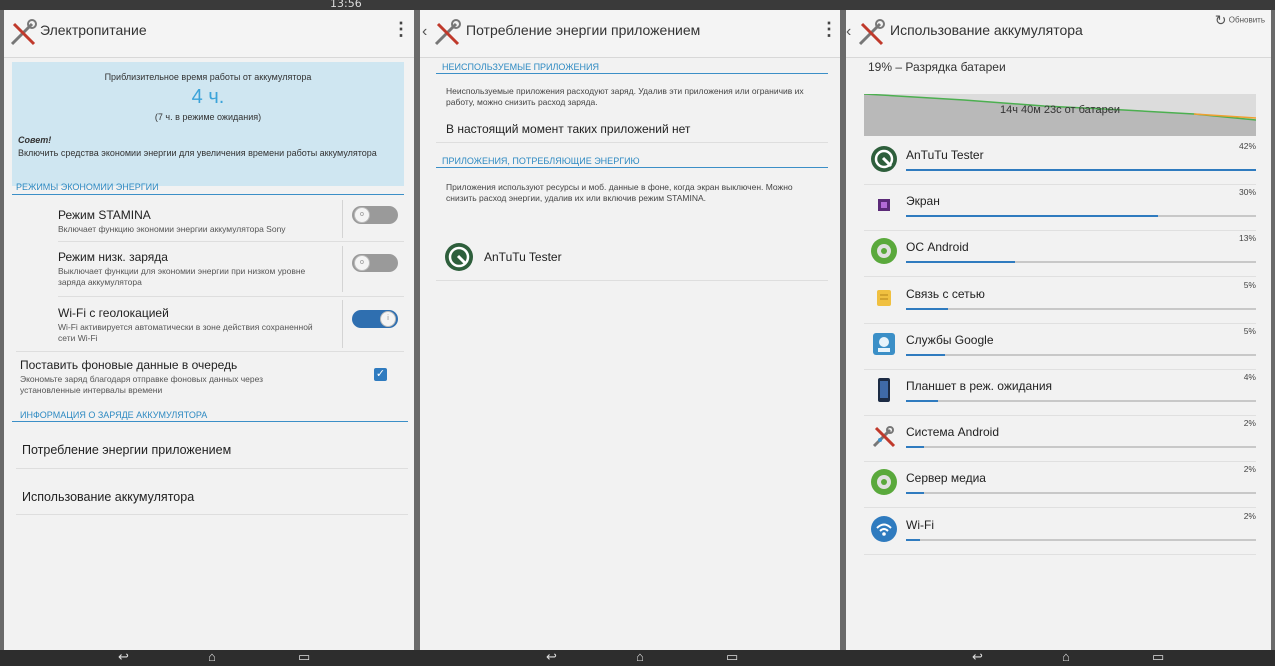 The image size is (1275, 666). Describe the element at coordinates (884, 251) in the screenshot. I see `android-os-icon` at that location.